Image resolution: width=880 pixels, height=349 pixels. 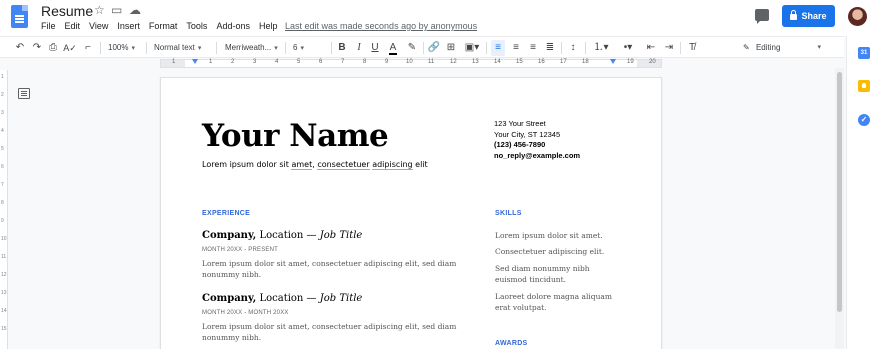 What do you see at coordinates (669, 48) in the screenshot?
I see `increase-indent-icon: ⇥` at bounding box center [669, 48].